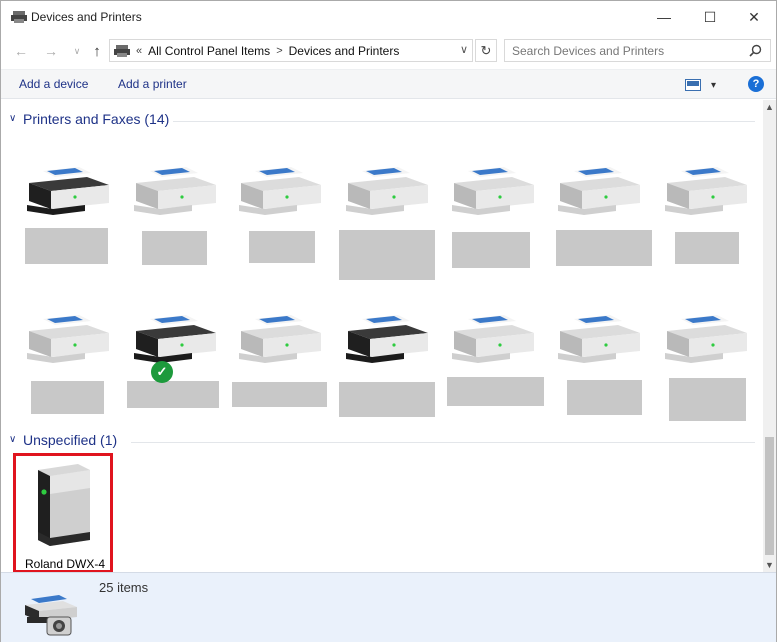  I want to click on close-button: ✕, so click(754, 17).